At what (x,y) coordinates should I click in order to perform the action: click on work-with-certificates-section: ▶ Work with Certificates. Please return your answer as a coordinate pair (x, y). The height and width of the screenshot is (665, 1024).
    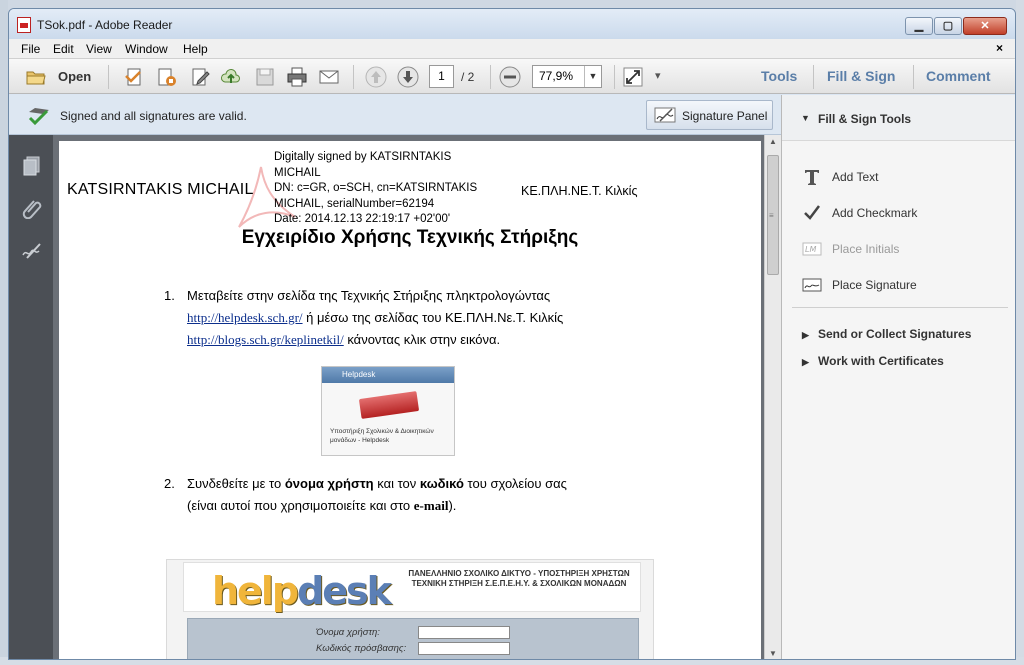
    Looking at the image, I should click on (873, 361).